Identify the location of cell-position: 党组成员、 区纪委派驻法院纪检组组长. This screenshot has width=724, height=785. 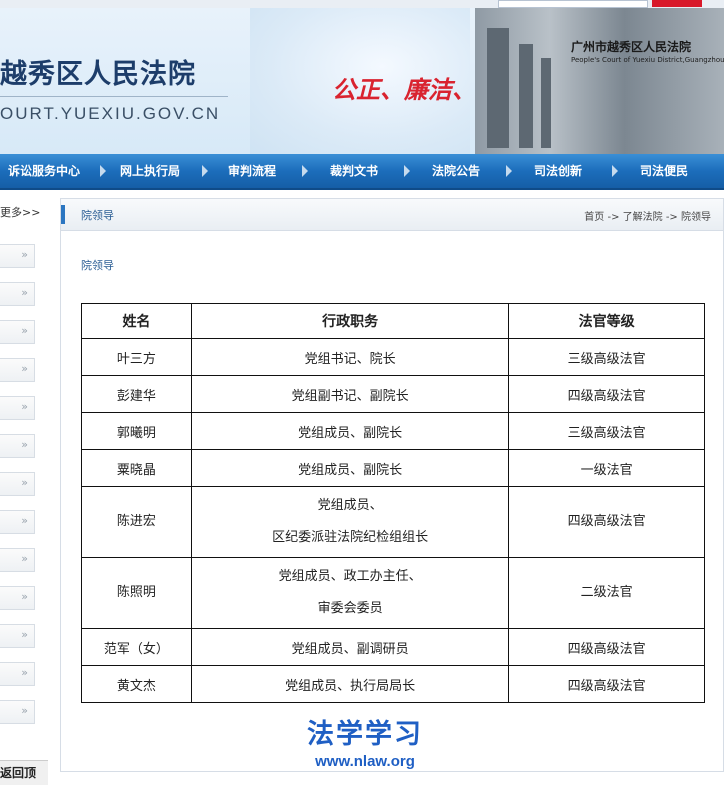
(350, 522).